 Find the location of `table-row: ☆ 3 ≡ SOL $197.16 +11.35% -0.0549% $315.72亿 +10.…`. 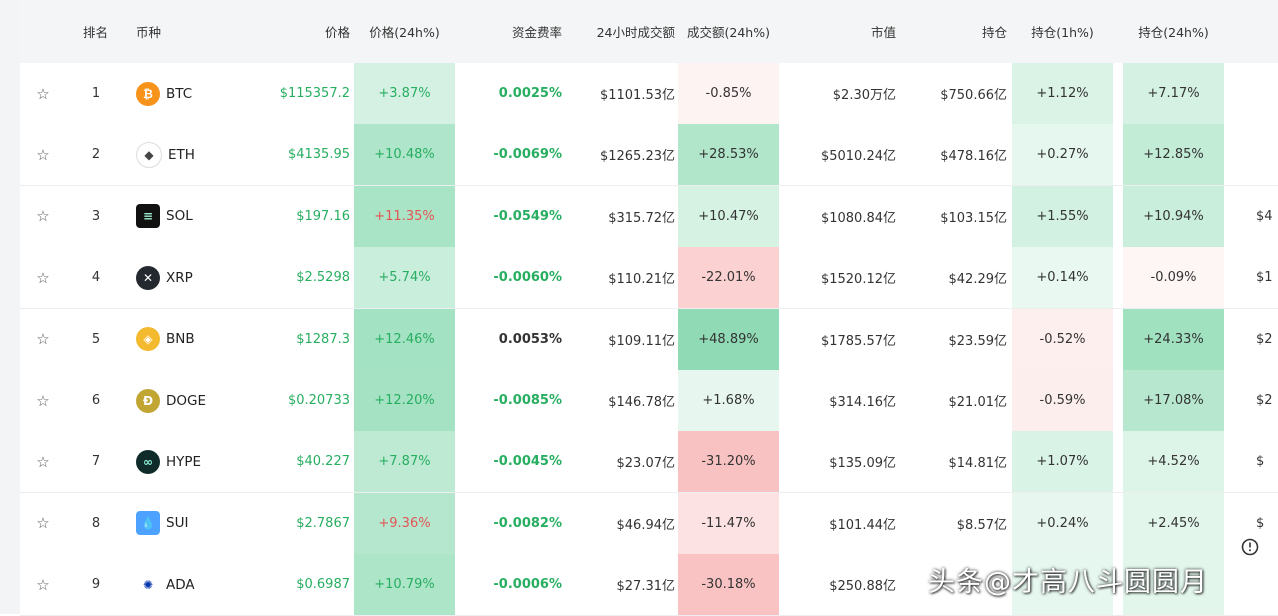

table-row: ☆ 3 ≡ SOL $197.16 +11.35% -0.0549% $315.72亿 +10.… is located at coordinates (649, 216).